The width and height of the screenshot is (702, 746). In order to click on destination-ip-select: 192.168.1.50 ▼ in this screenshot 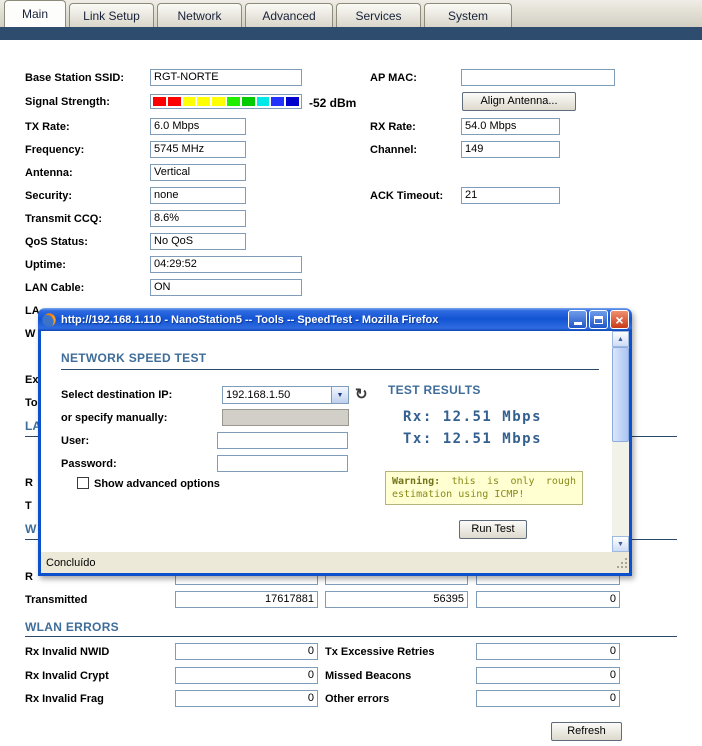, I will do `click(285, 395)`.